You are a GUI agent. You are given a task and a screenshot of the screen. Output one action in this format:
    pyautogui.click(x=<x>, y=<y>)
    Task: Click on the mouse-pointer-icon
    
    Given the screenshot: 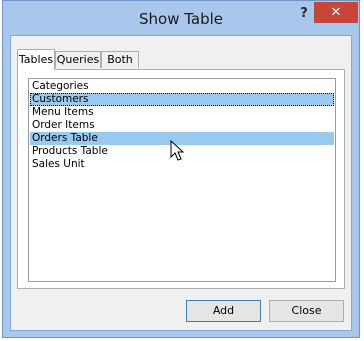 What is the action you would take?
    pyautogui.click(x=177, y=150)
    